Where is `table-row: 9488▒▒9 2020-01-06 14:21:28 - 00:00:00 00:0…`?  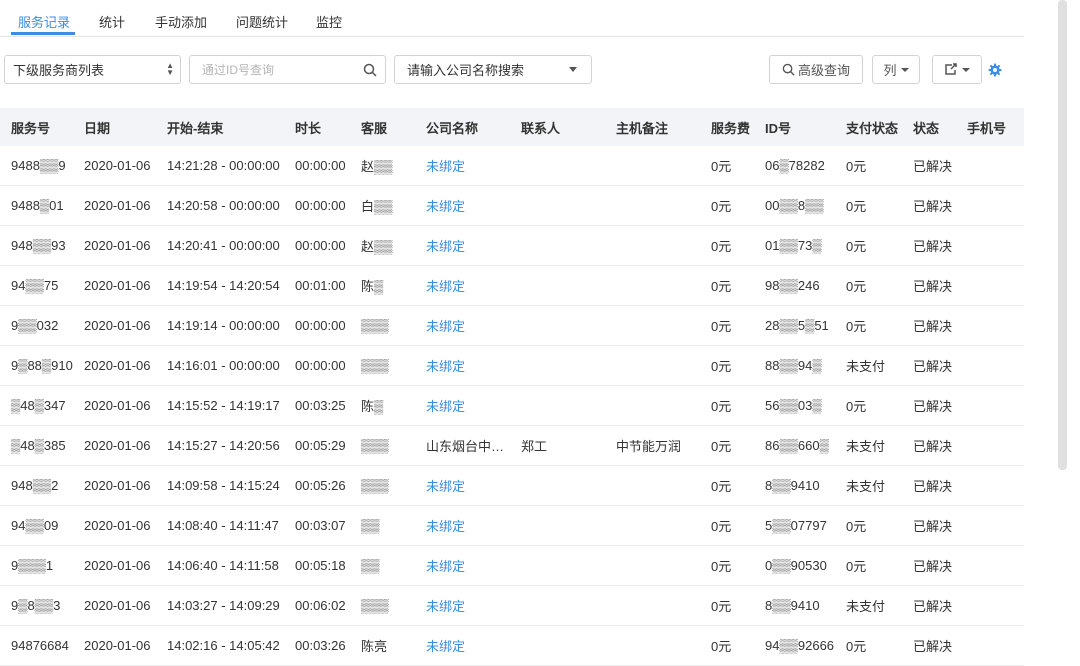 table-row: 9488▒▒9 2020-01-06 14:21:28 - 00:00:00 00:0… is located at coordinates (512, 166).